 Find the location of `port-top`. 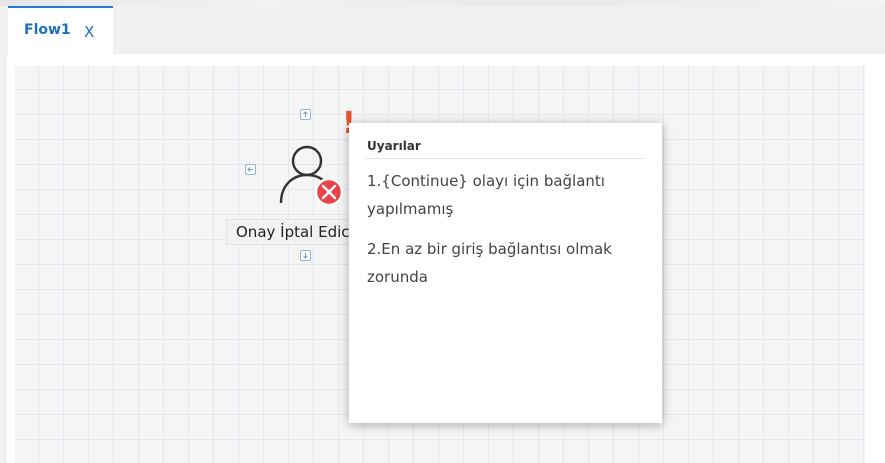

port-top is located at coordinates (305, 114).